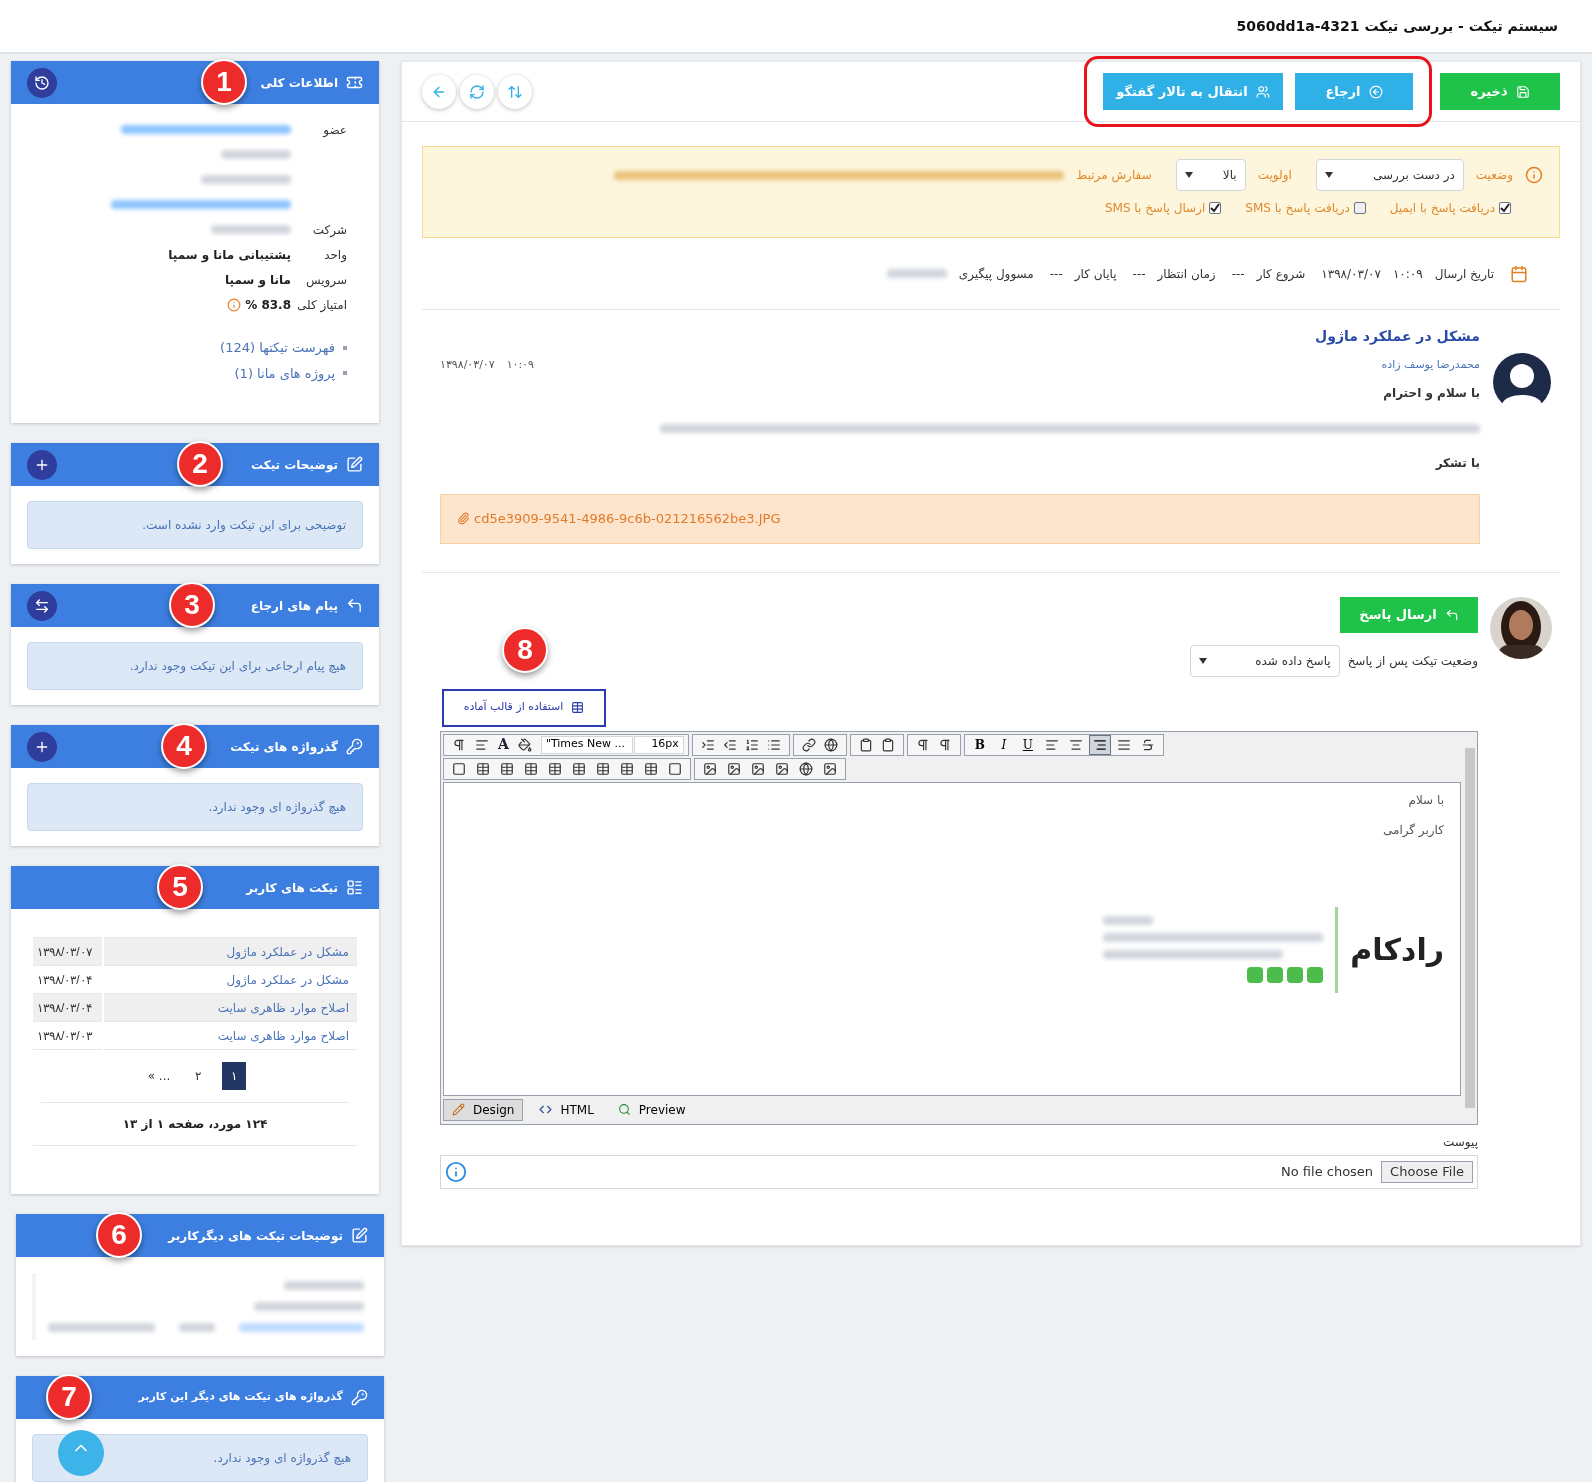 This screenshot has height=1482, width=1592. I want to click on table-cell: ۱۳۹۸/۰۳/۰۴, so click(68, 1007).